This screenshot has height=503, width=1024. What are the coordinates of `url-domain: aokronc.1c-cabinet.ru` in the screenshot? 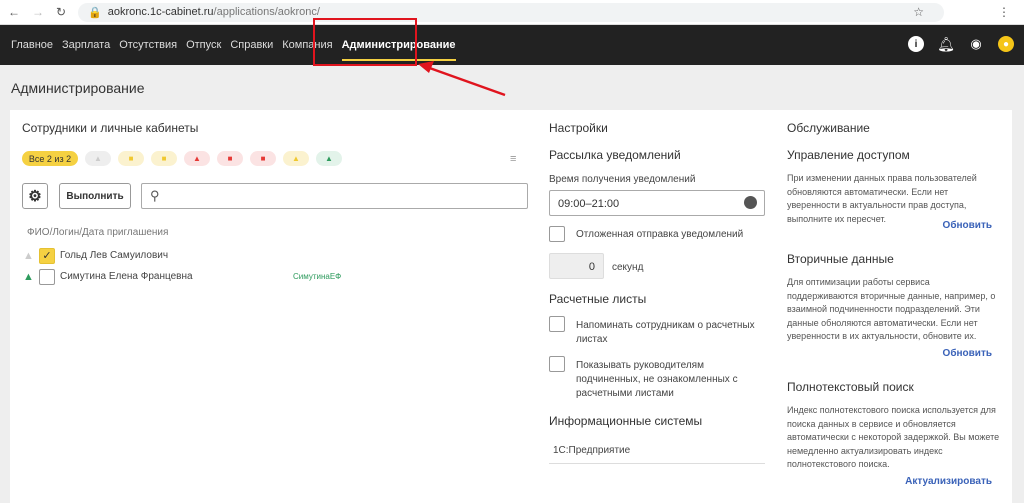 It's located at (160, 12).